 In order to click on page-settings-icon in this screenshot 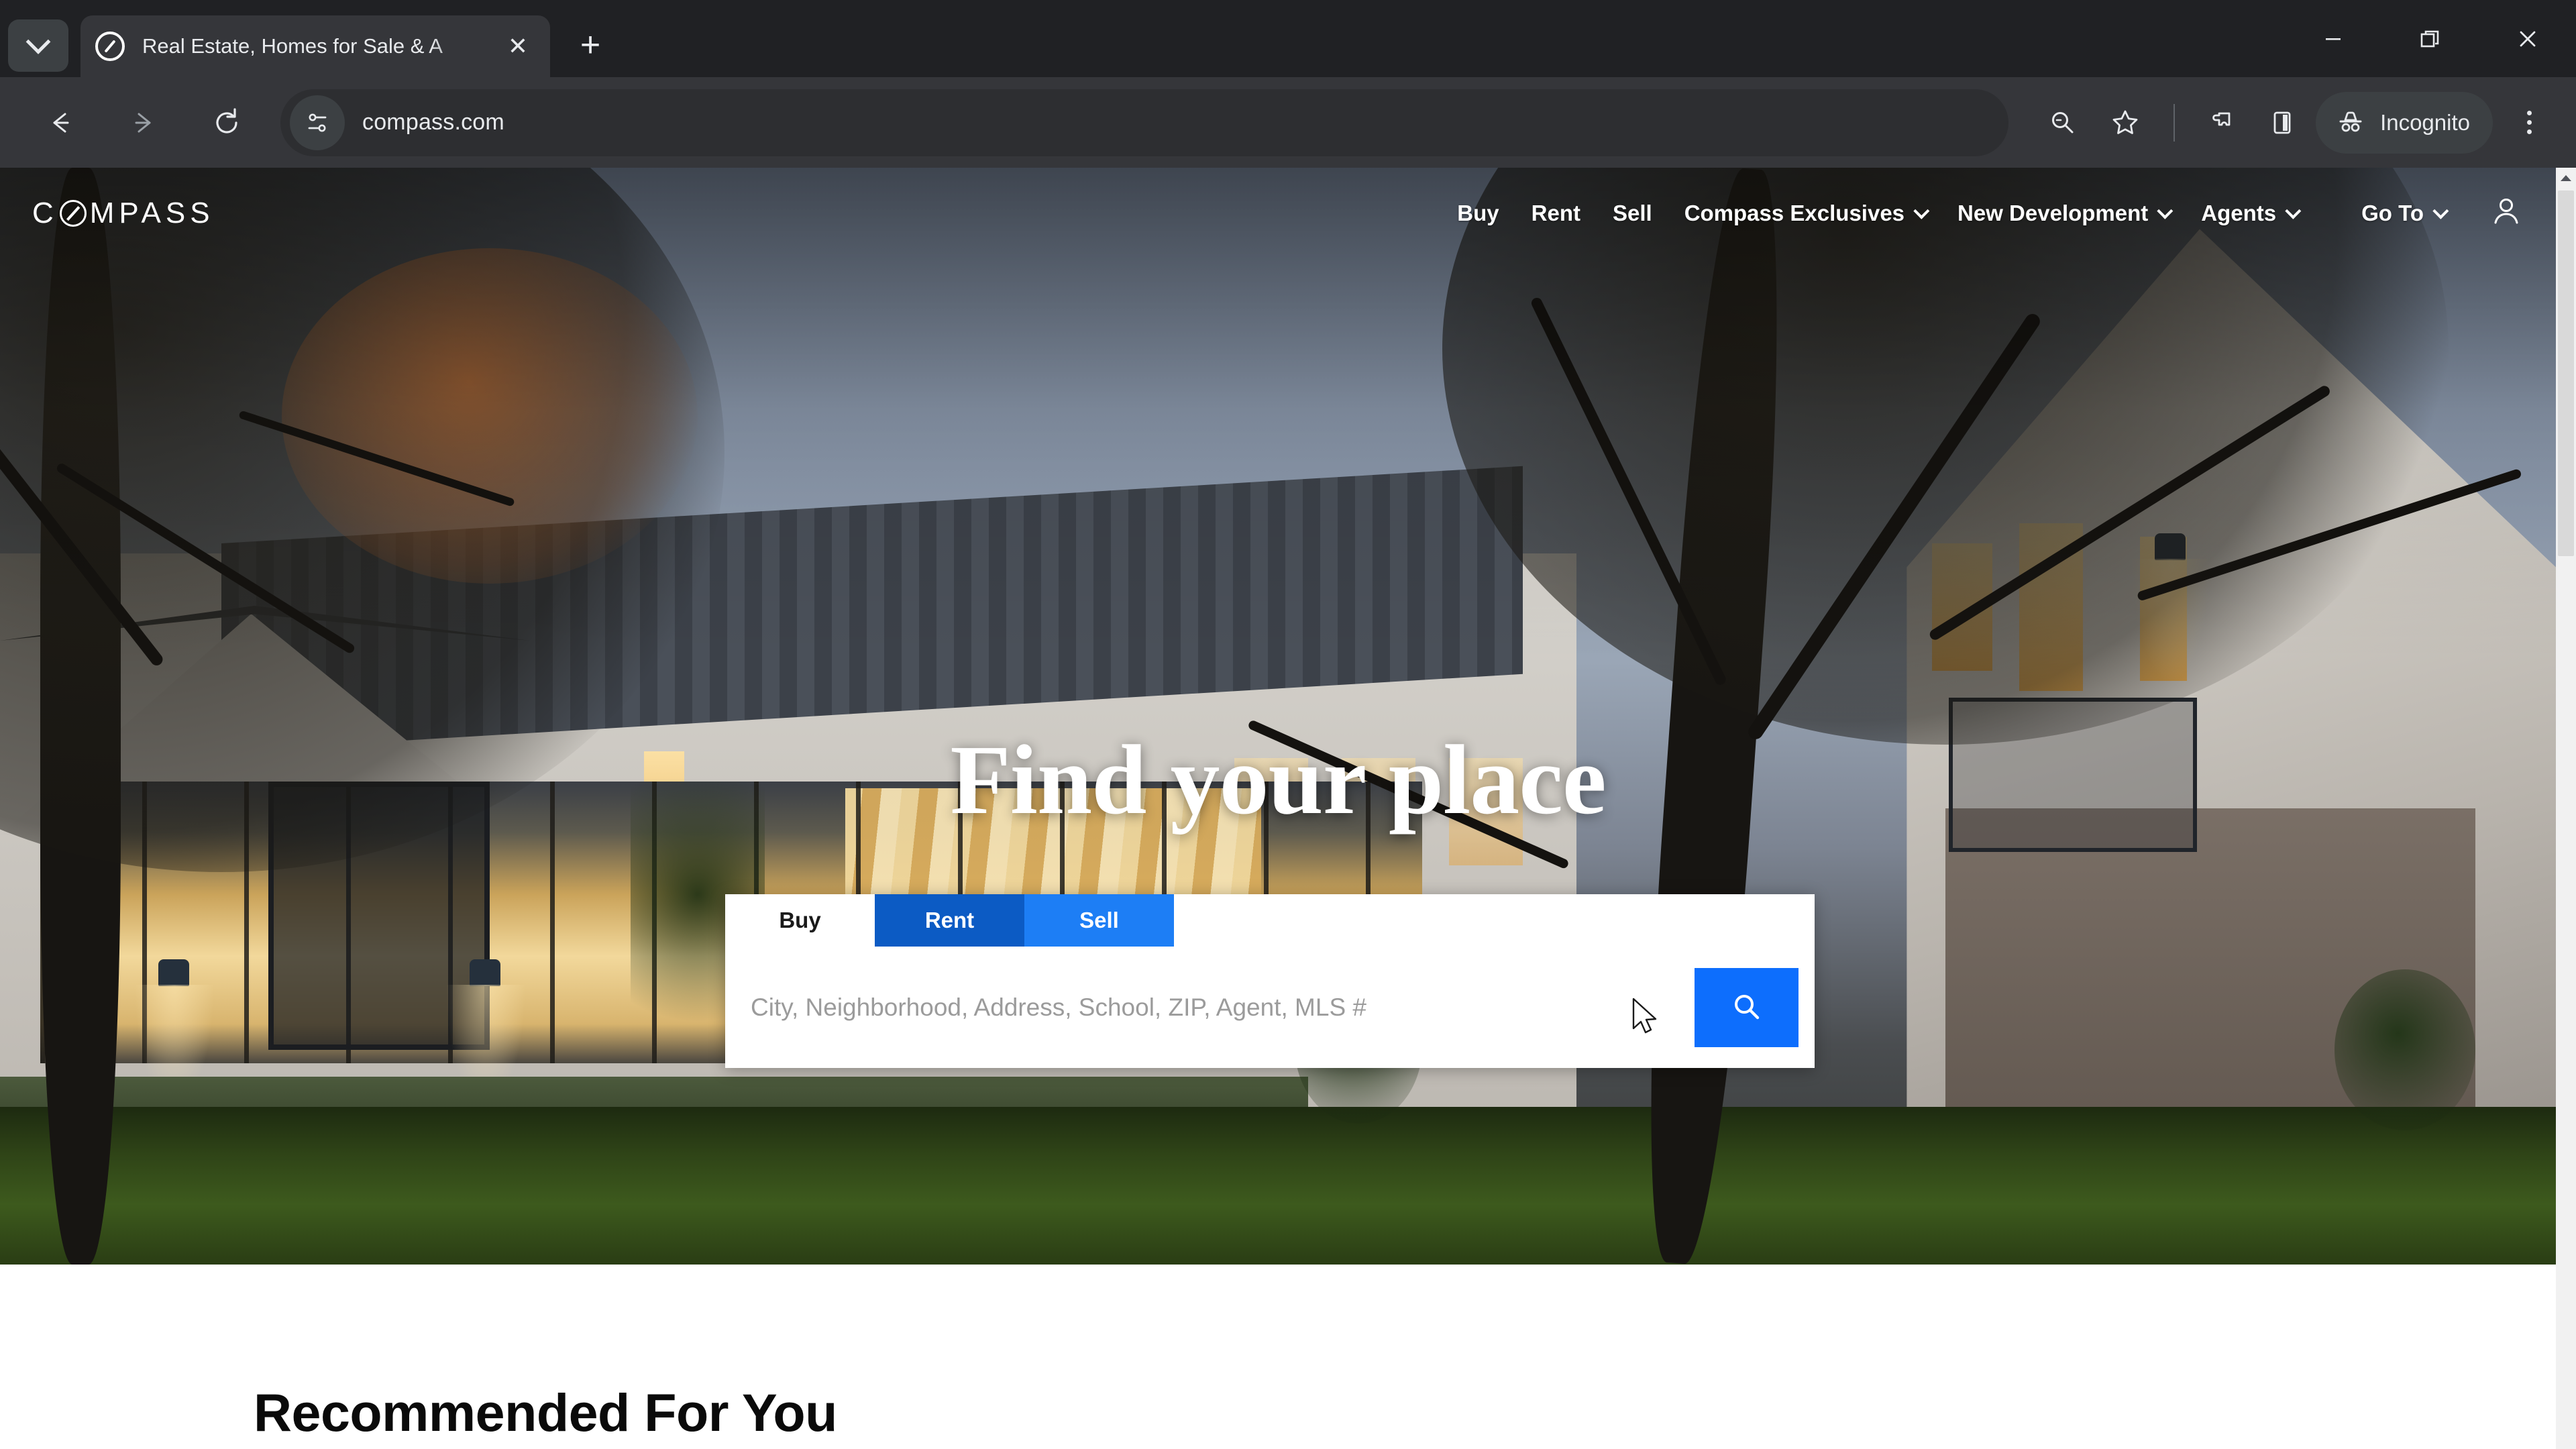, I will do `click(317, 122)`.